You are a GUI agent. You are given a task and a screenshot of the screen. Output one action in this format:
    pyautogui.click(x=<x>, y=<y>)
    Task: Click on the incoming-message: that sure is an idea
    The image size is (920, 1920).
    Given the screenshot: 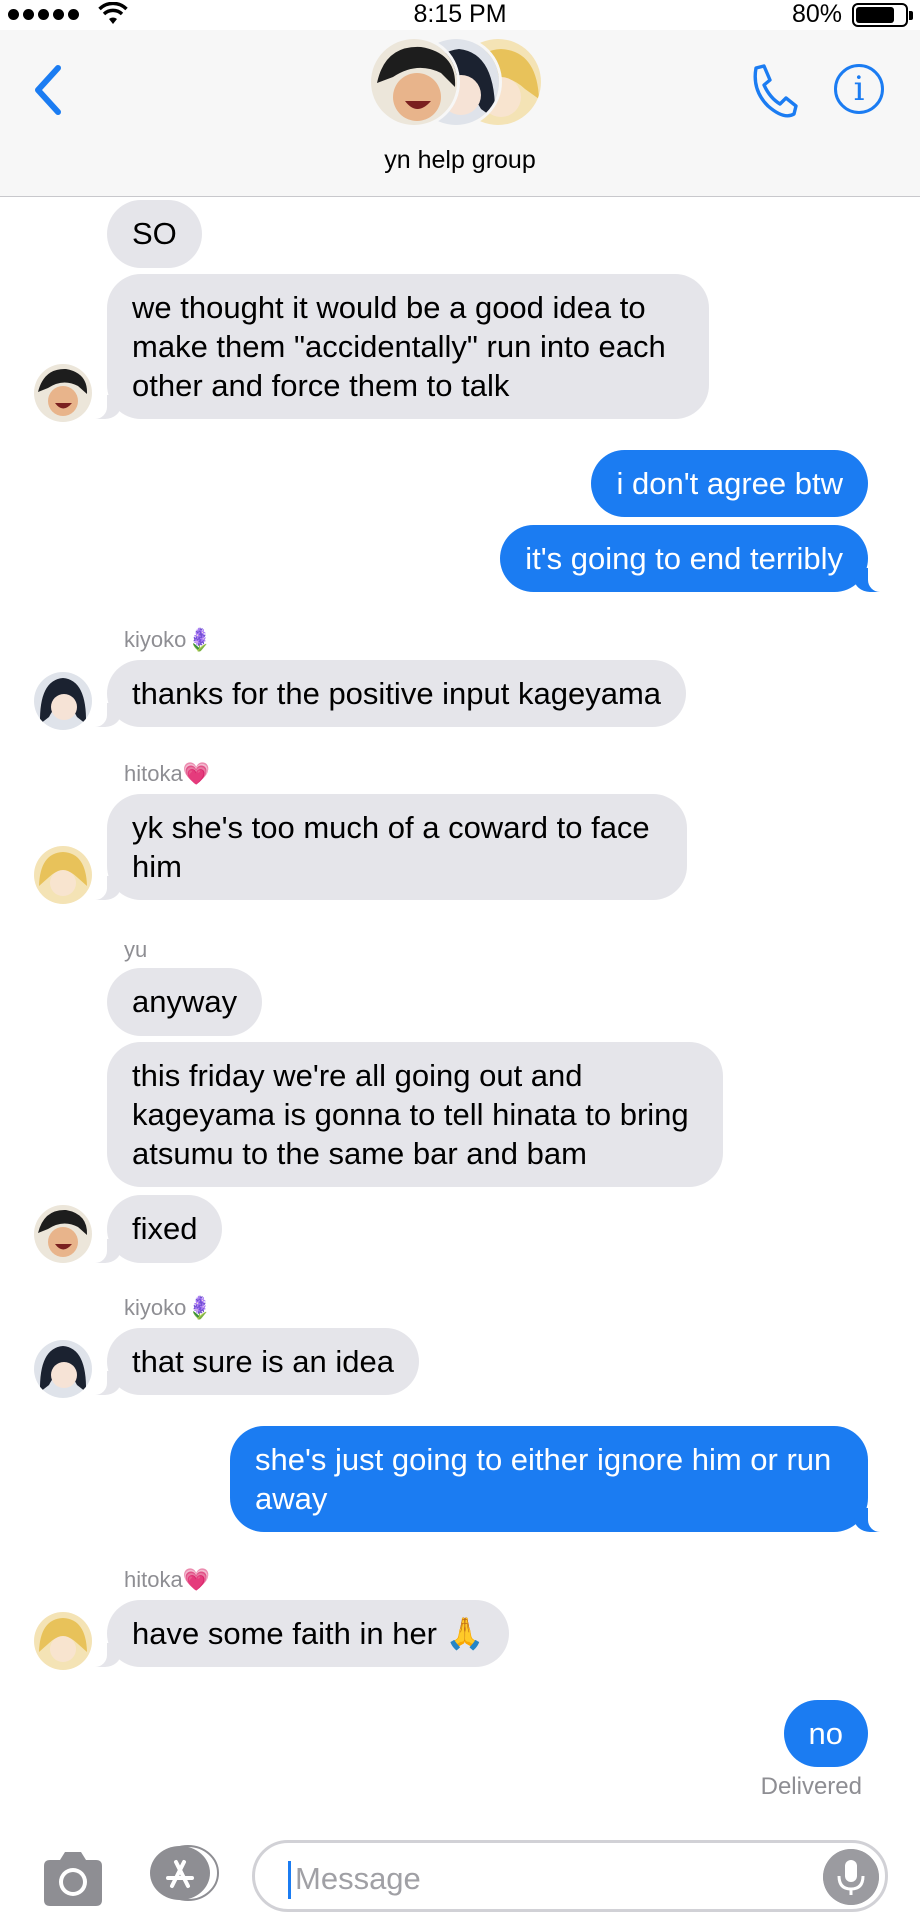 What is the action you would take?
    pyautogui.click(x=251, y=1361)
    